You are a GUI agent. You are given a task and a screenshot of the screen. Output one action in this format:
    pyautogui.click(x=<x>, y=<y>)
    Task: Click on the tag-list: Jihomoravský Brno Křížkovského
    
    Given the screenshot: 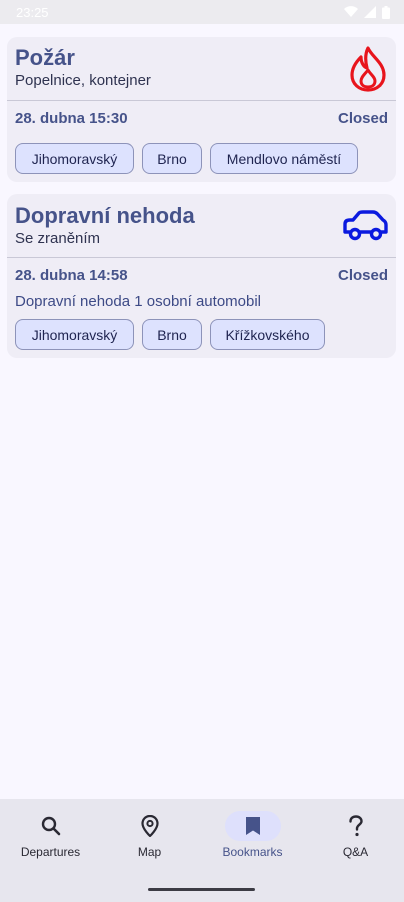 What is the action you would take?
    pyautogui.click(x=170, y=334)
    